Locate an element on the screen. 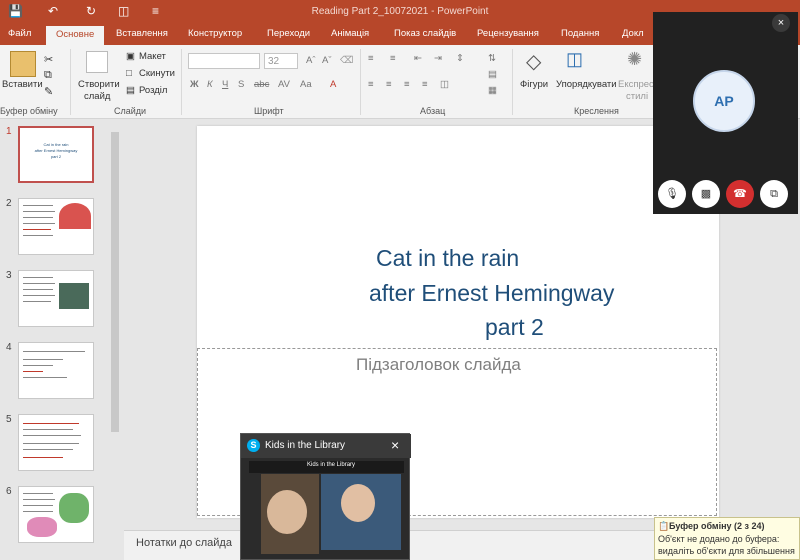  shapes-button: Фігури is located at coordinates (534, 84).